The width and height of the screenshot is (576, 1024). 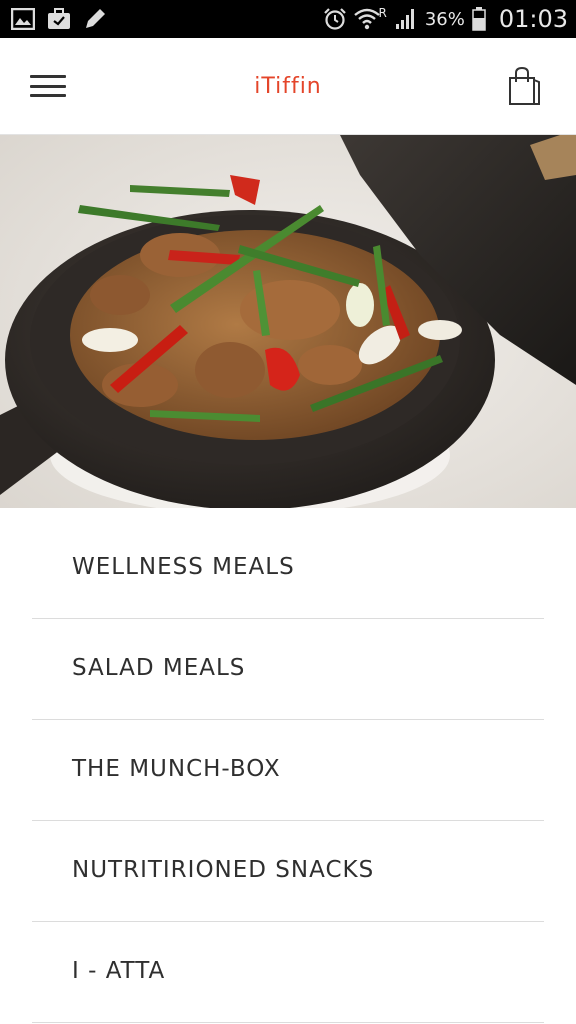 I want to click on status-system: R 36% 01:03, so click(x=445, y=19).